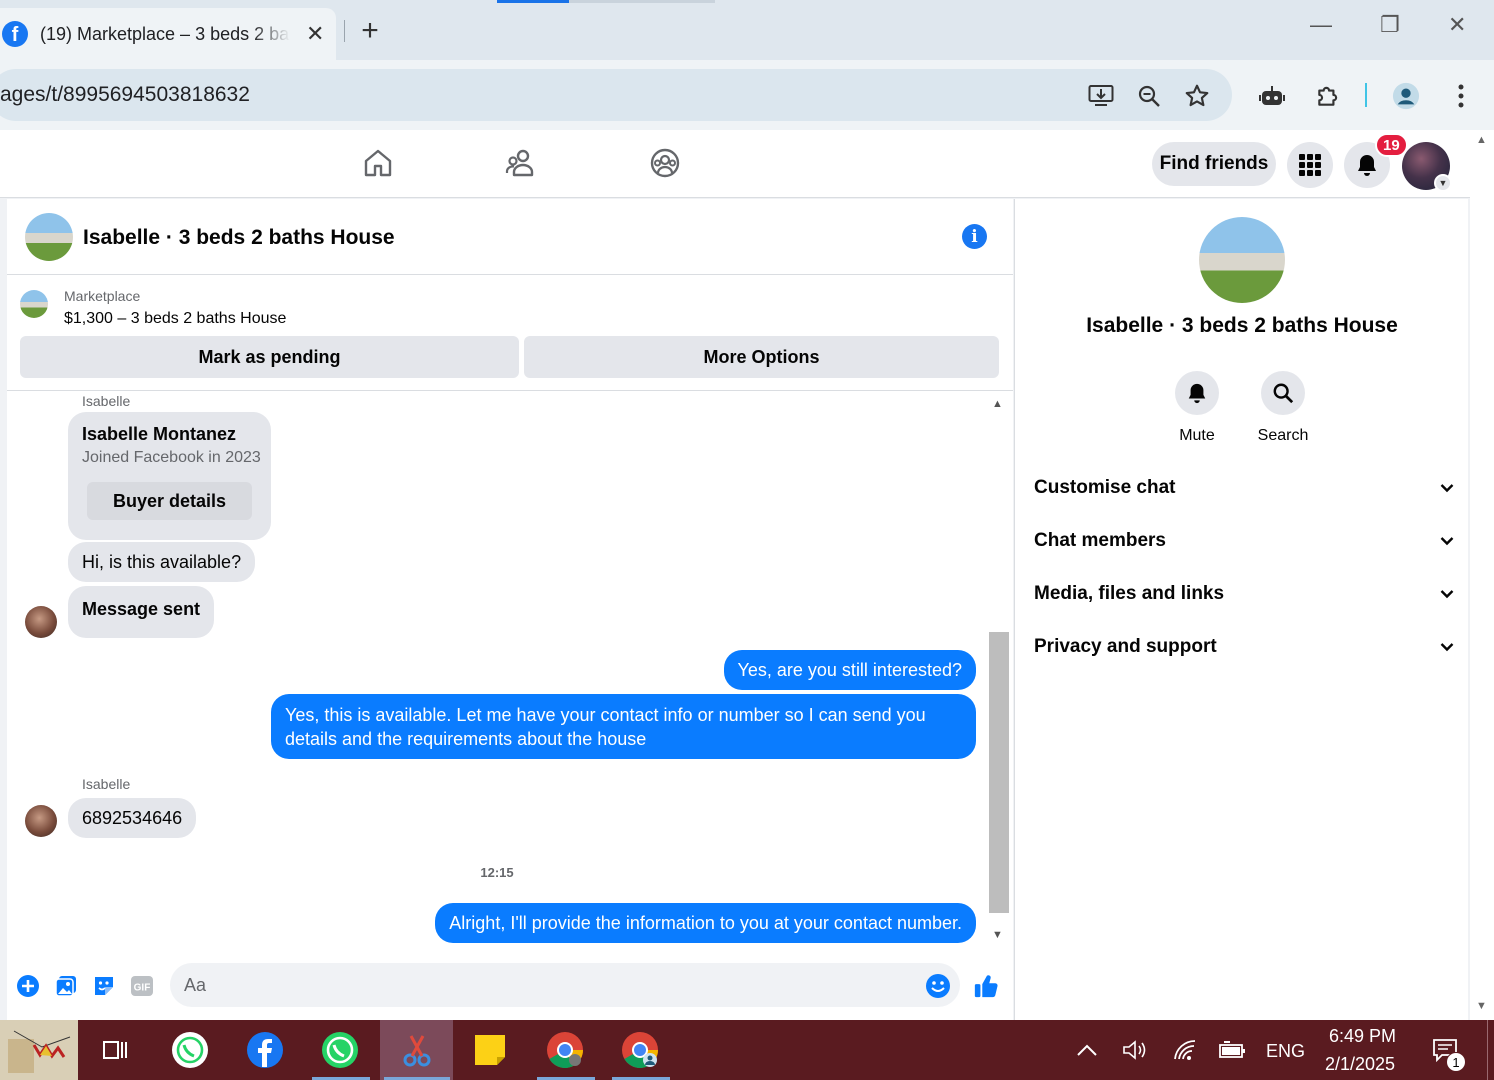  I want to click on section-media-files-links: Media, files and links, so click(1244, 594).